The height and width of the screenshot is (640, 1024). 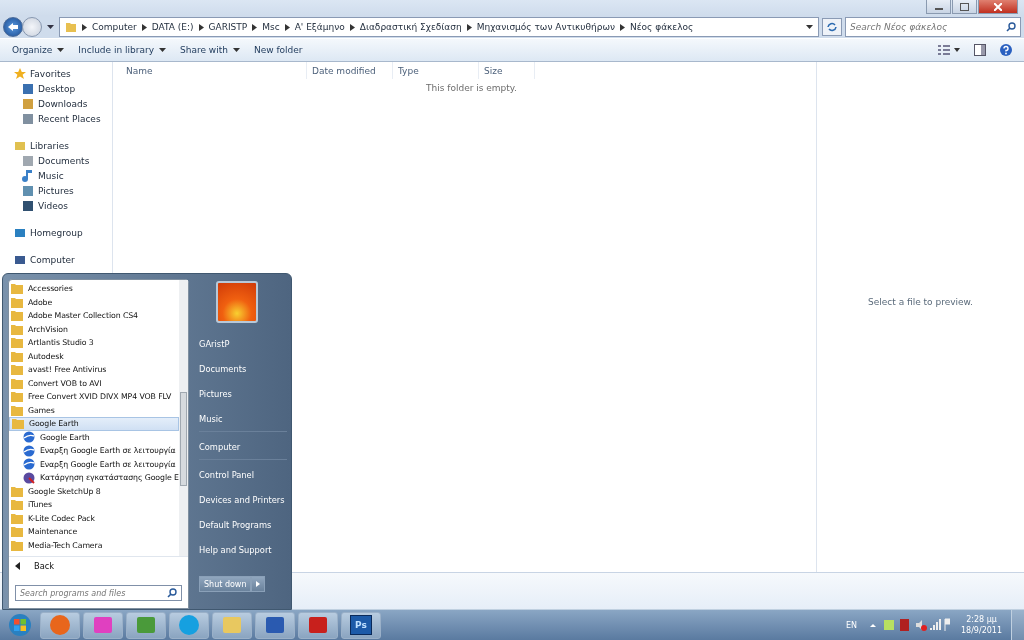 What do you see at coordinates (243, 419) in the screenshot?
I see `start-menu-link: Music` at bounding box center [243, 419].